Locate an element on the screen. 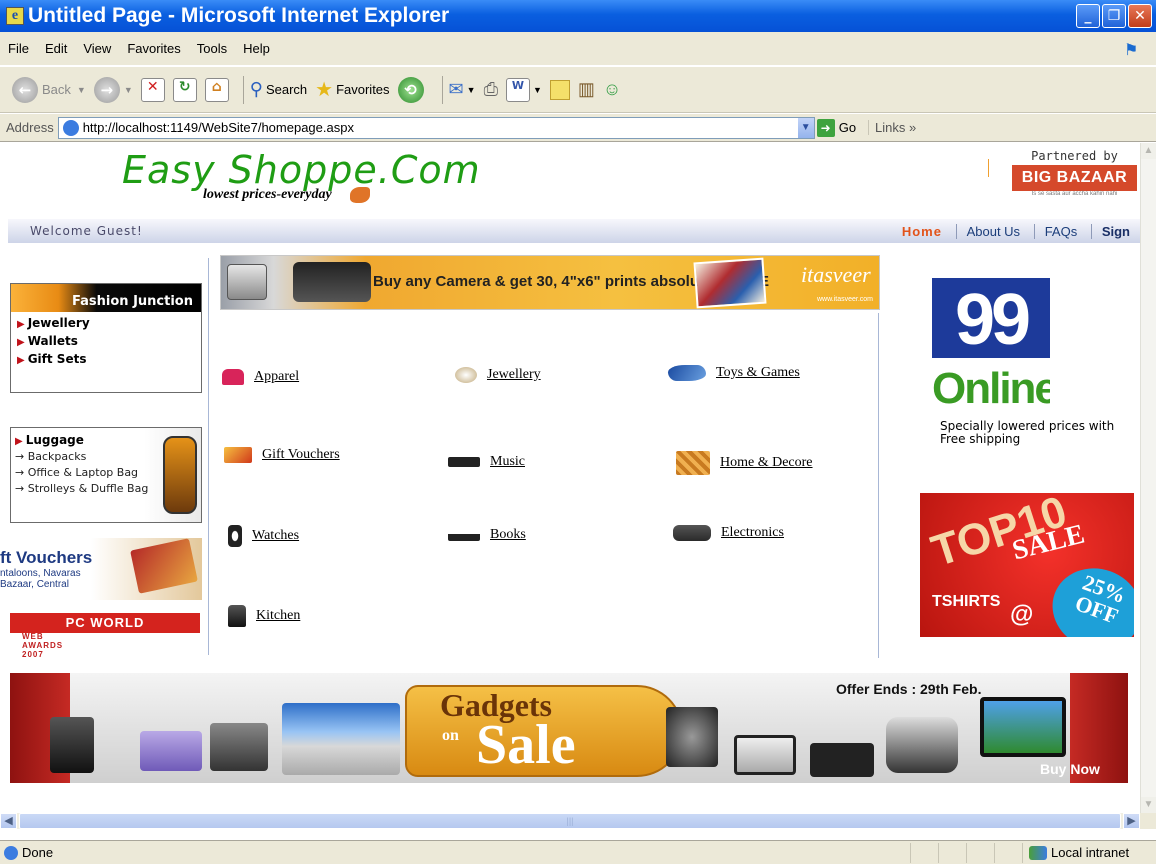 This screenshot has height=864, width=1156. discuss-button is located at coordinates (559, 89).